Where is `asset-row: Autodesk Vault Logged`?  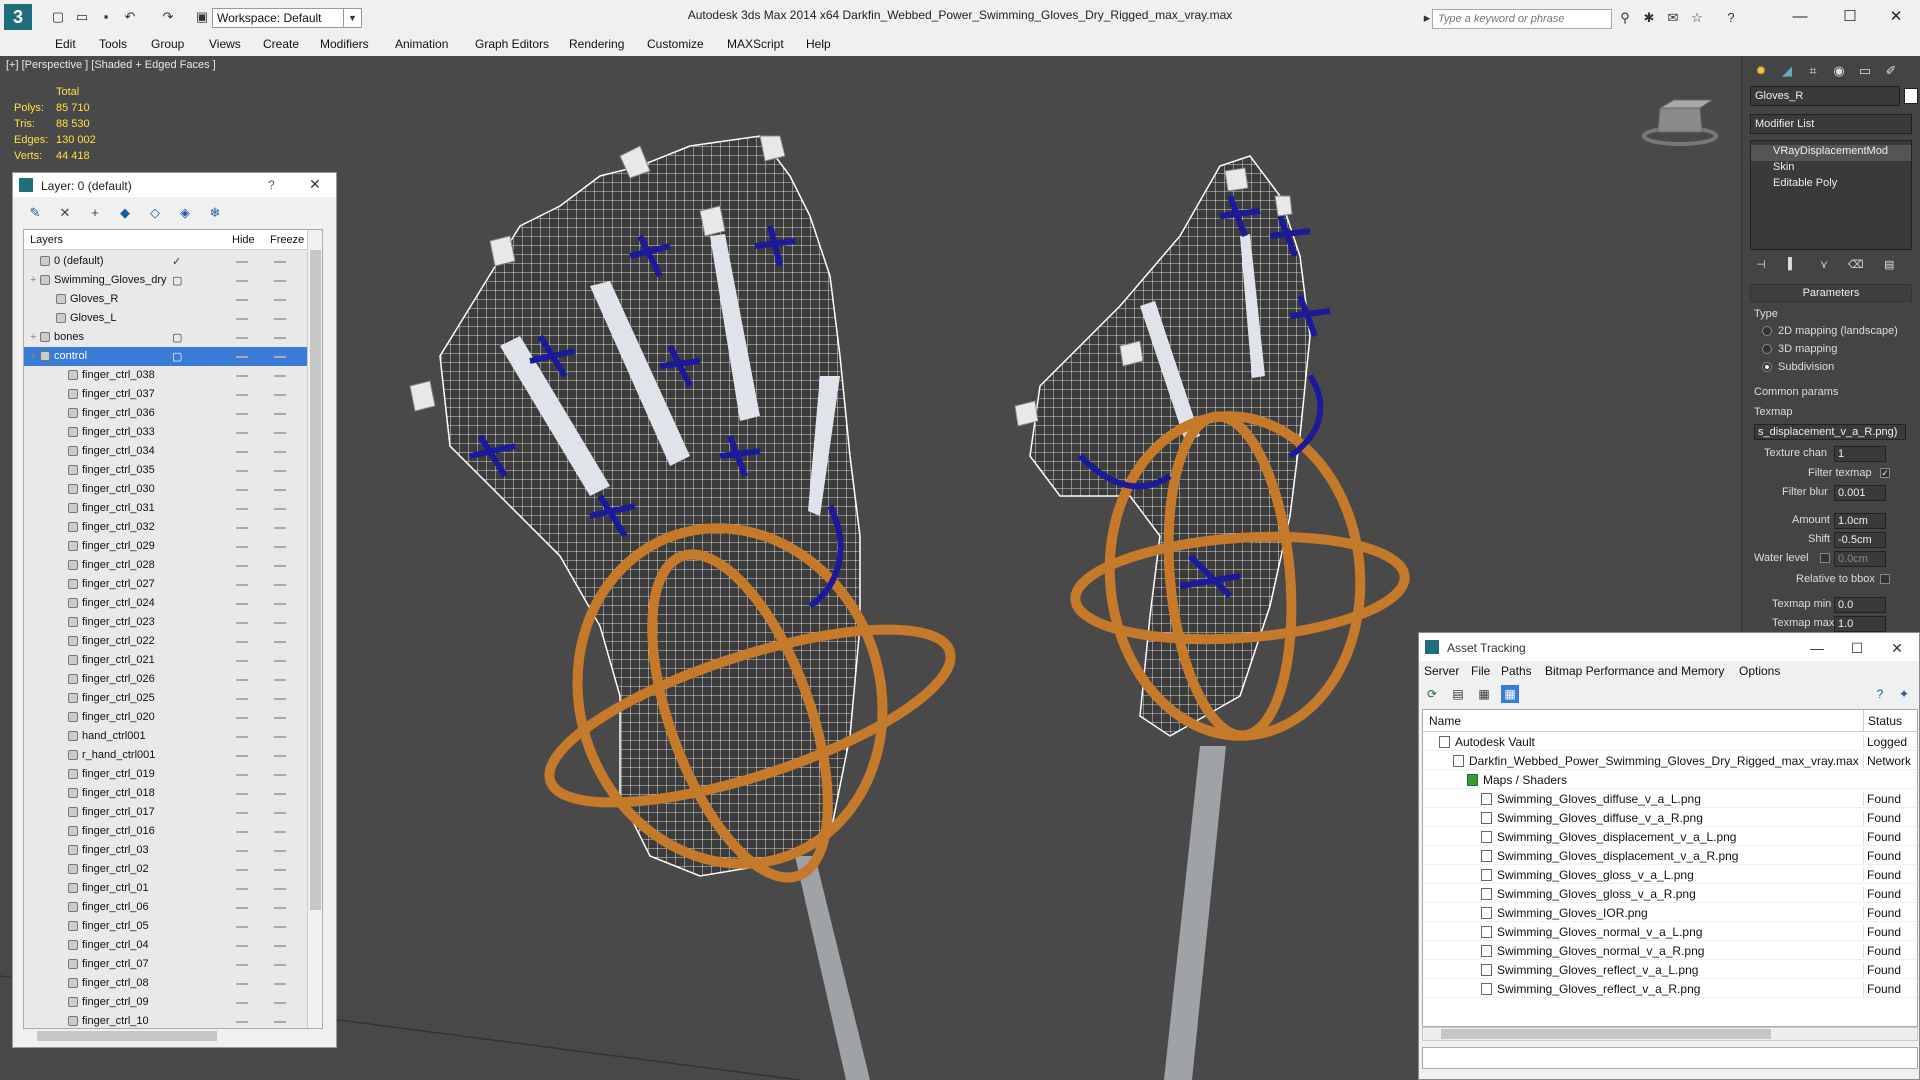 asset-row: Autodesk Vault Logged is located at coordinates (1670, 741).